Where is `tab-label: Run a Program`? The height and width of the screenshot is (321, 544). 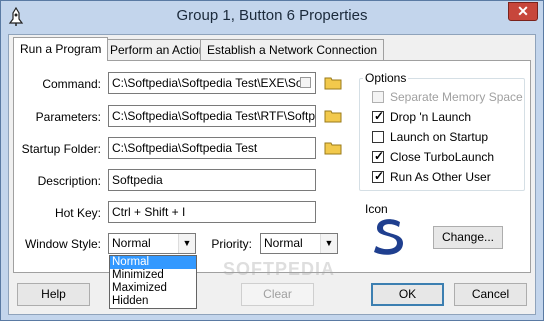 tab-label: Run a Program is located at coordinates (61, 49).